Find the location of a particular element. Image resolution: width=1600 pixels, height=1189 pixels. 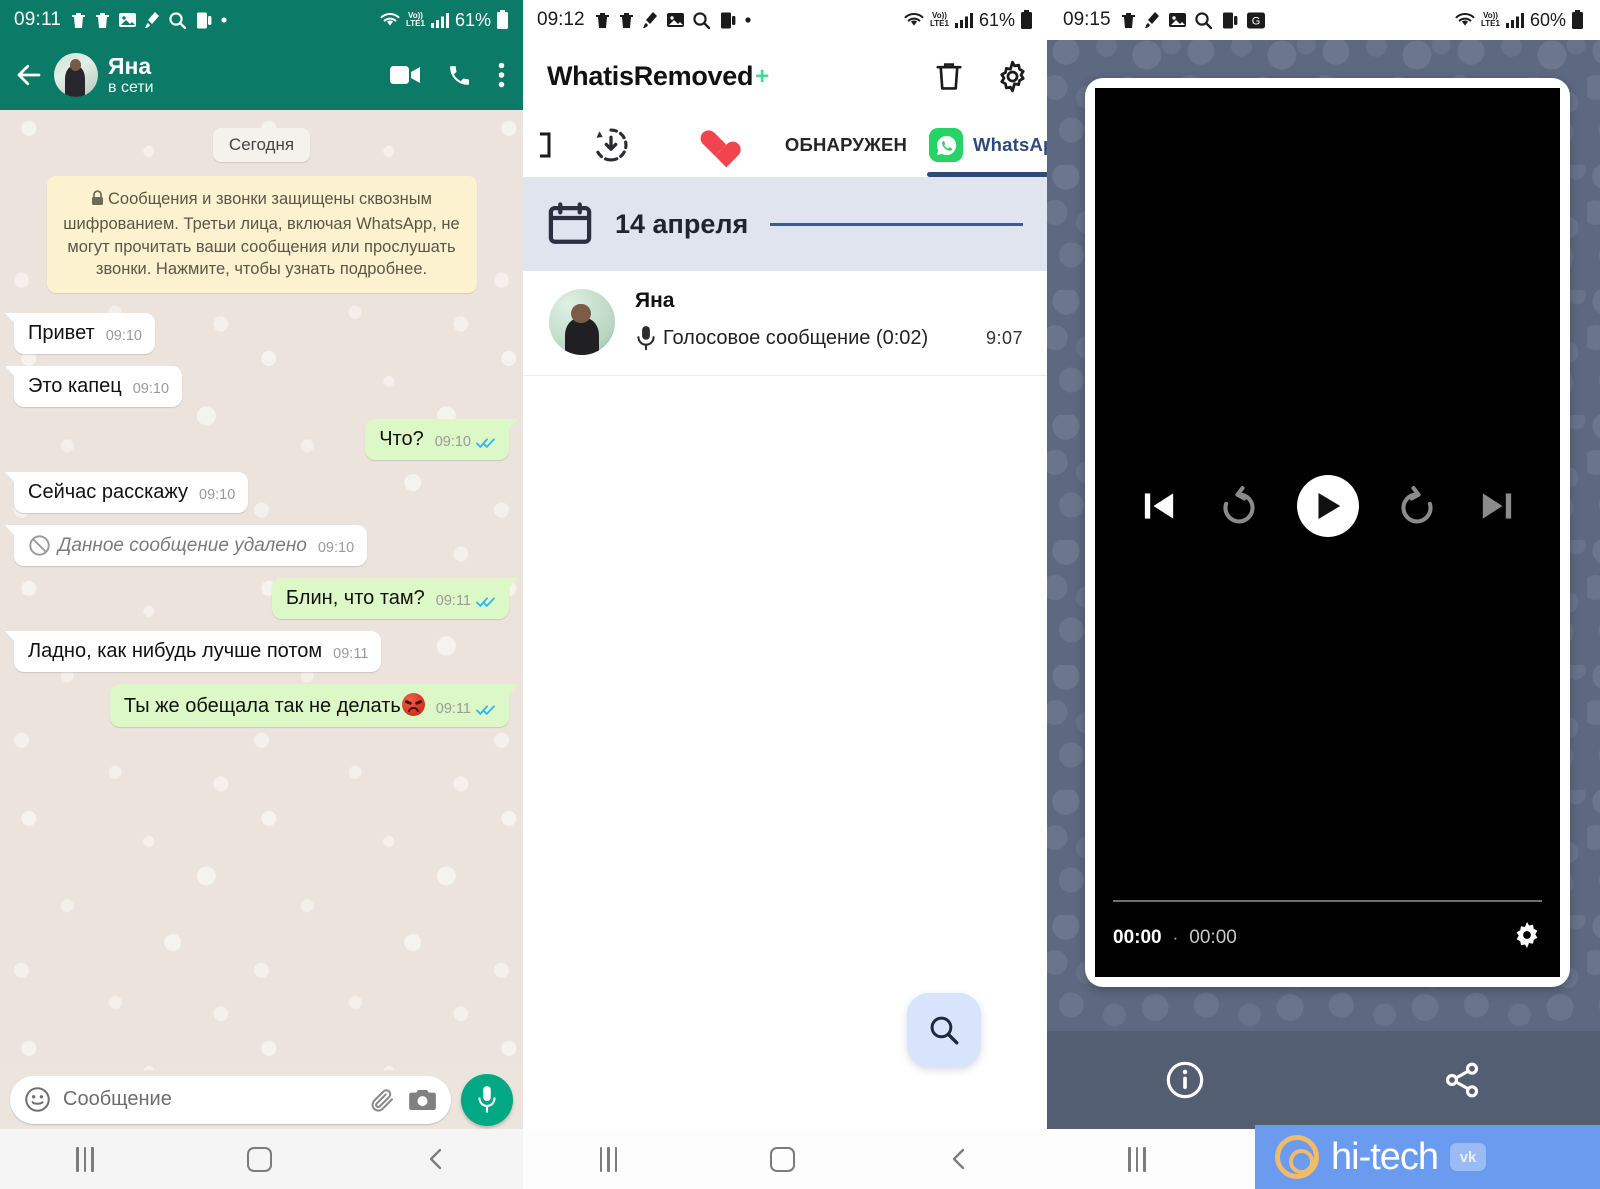

app-tab-bar: ОБНАРУЖЕН WhatsApp is located at coordinates (785, 145).